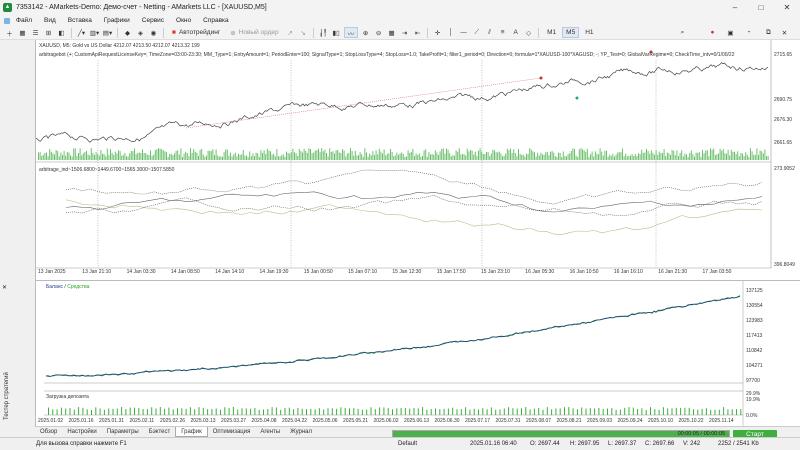  I want to click on new-order-button: ⊕ Новый ордер, so click(254, 32).